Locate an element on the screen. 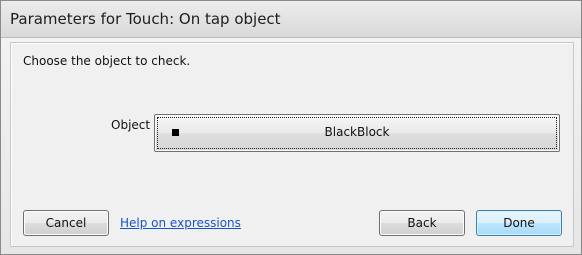  help-on-expressions-link: Help on expressions is located at coordinates (180, 223).